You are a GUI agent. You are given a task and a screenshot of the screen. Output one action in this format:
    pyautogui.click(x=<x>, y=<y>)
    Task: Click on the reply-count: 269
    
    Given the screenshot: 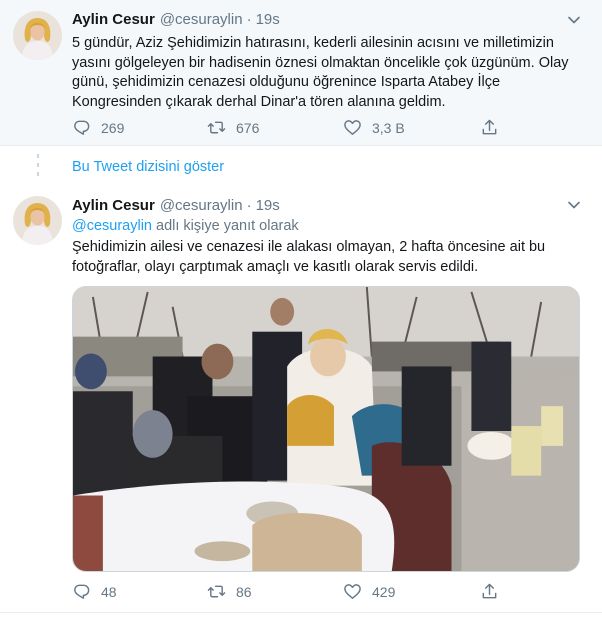 What is the action you would take?
    pyautogui.click(x=113, y=127)
    